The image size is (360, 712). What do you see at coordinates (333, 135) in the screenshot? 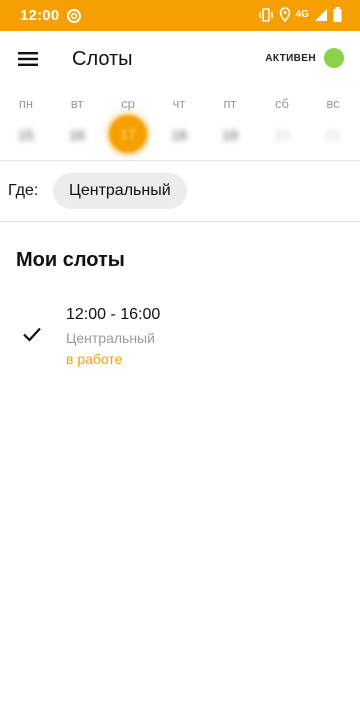
I see `day-number: 21` at bounding box center [333, 135].